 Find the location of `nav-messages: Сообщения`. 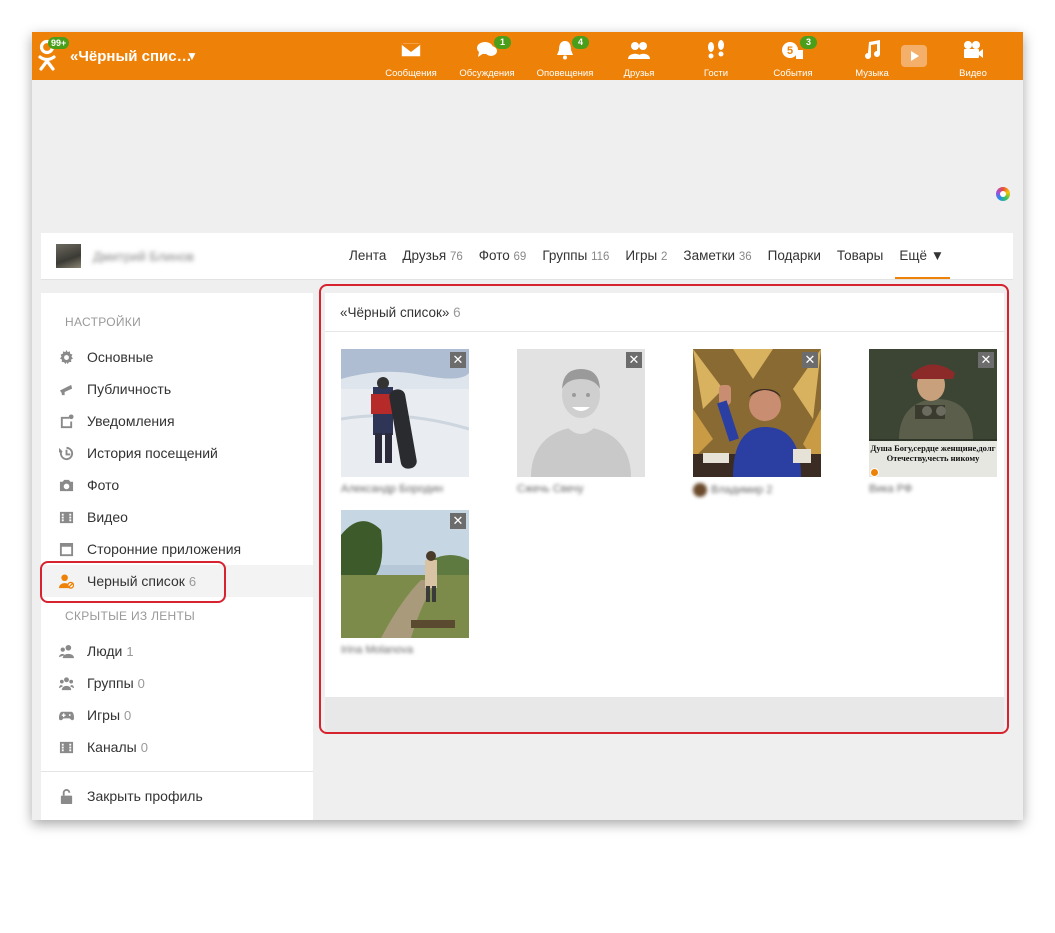

nav-messages: Сообщения is located at coordinates (411, 58).